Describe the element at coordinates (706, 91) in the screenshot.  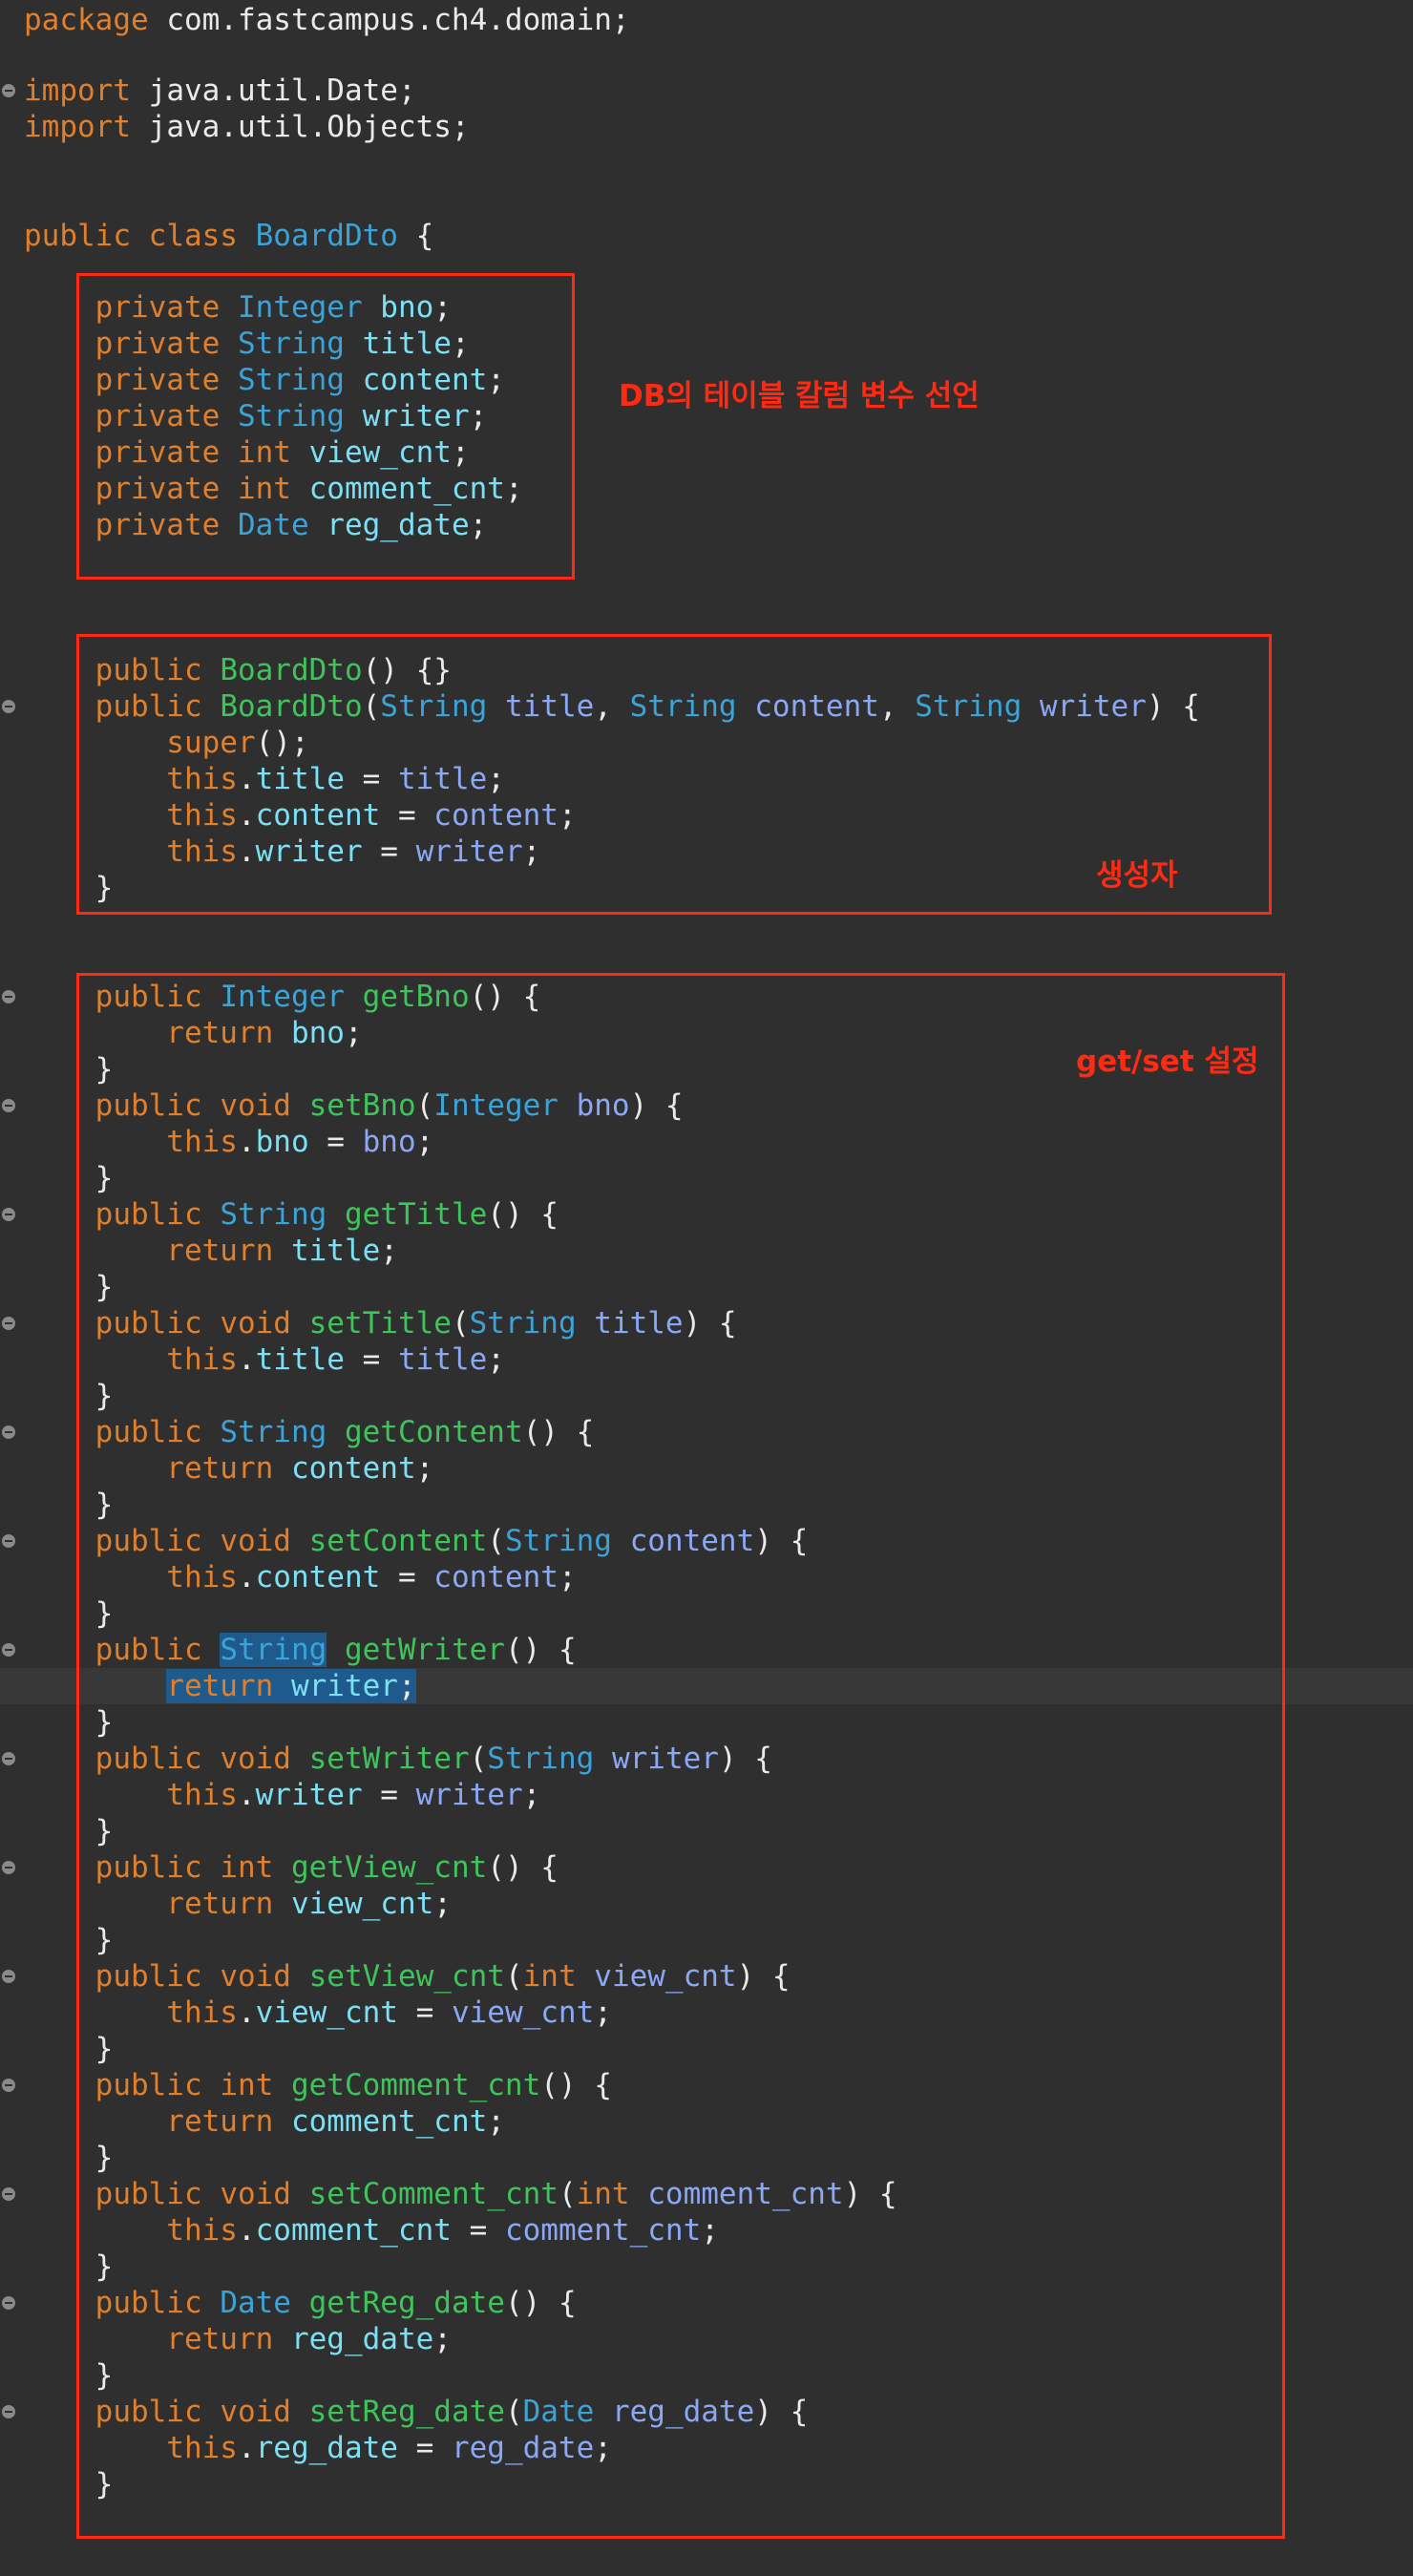
I see `code-line: import java.util.Date;` at that location.